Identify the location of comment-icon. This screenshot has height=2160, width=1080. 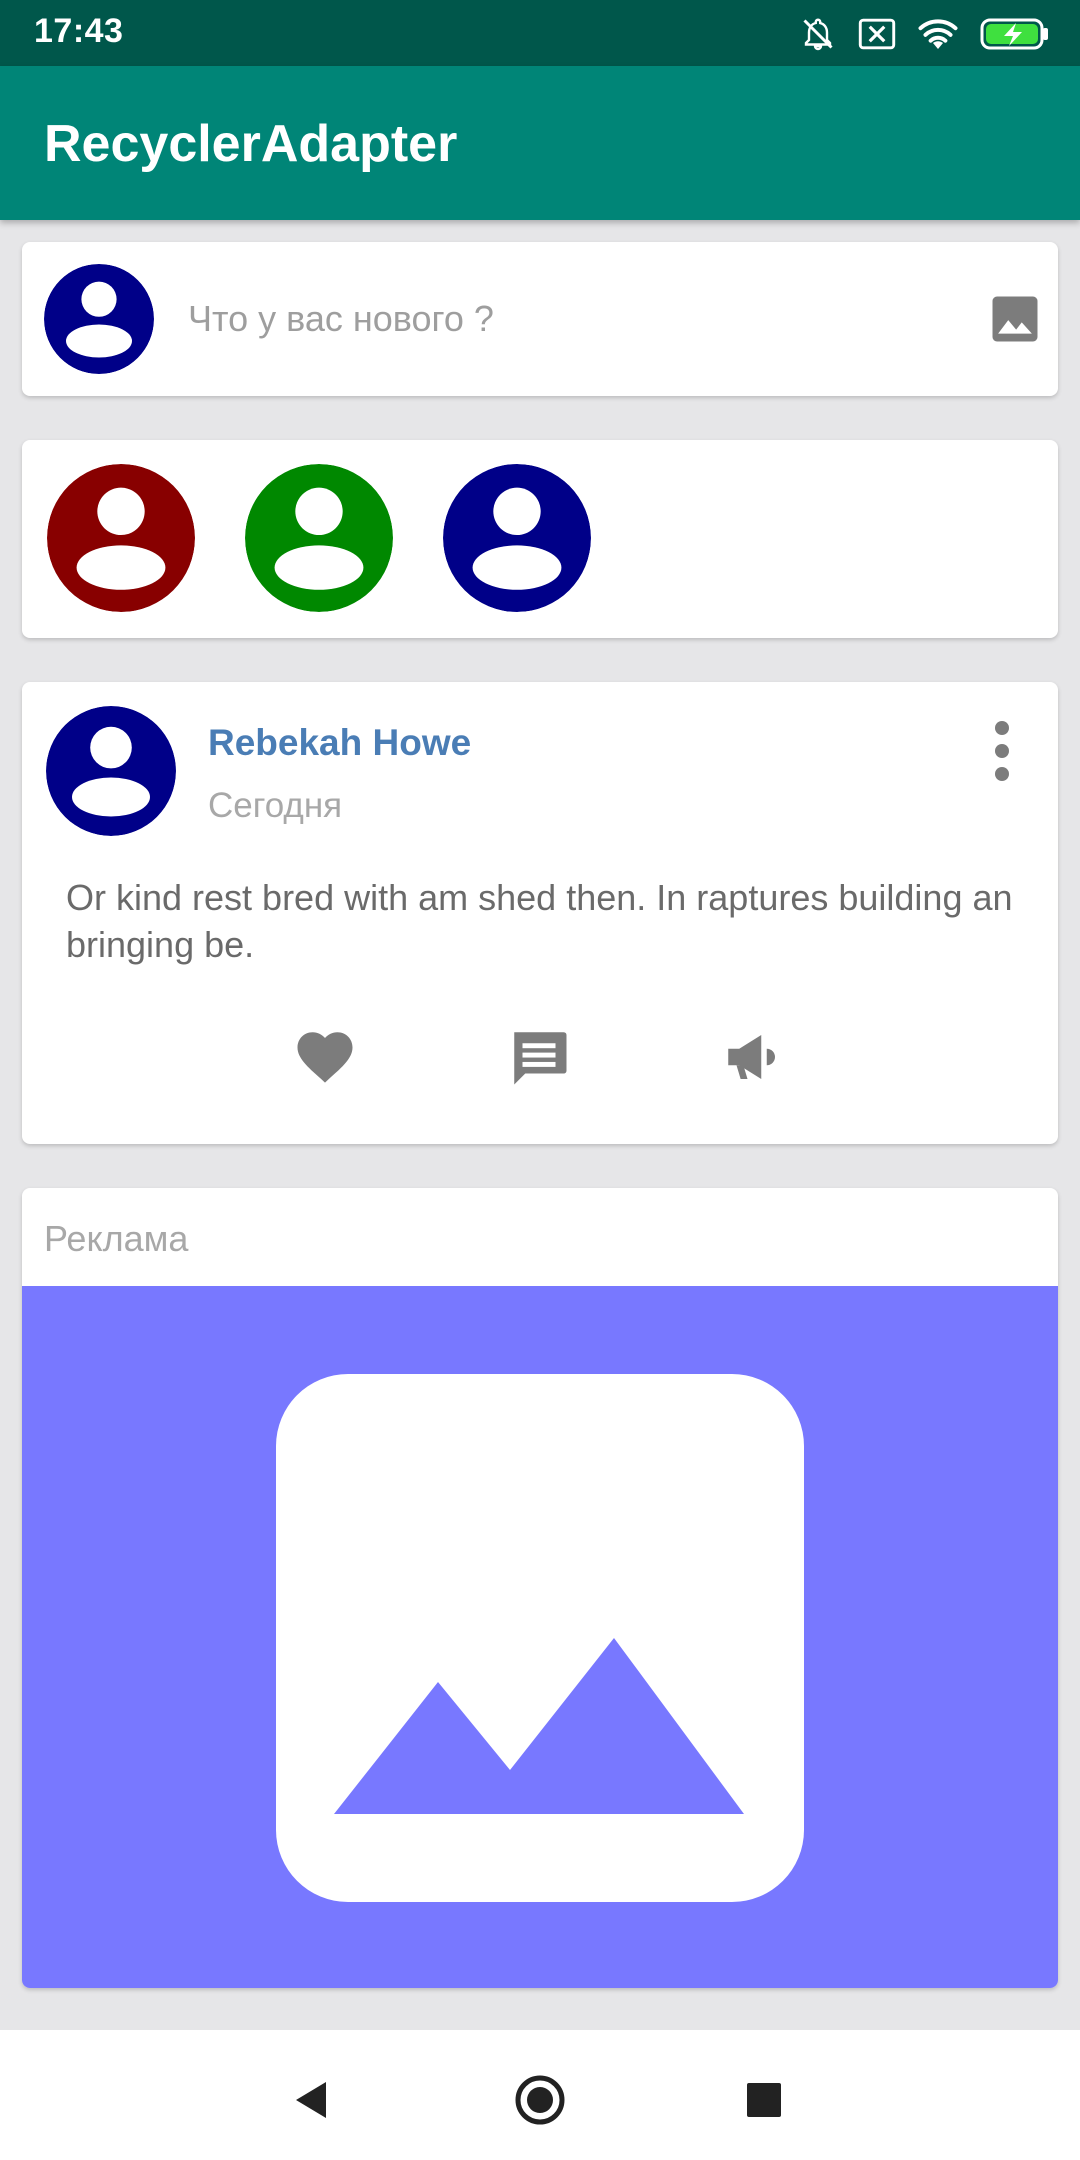
(539, 1057).